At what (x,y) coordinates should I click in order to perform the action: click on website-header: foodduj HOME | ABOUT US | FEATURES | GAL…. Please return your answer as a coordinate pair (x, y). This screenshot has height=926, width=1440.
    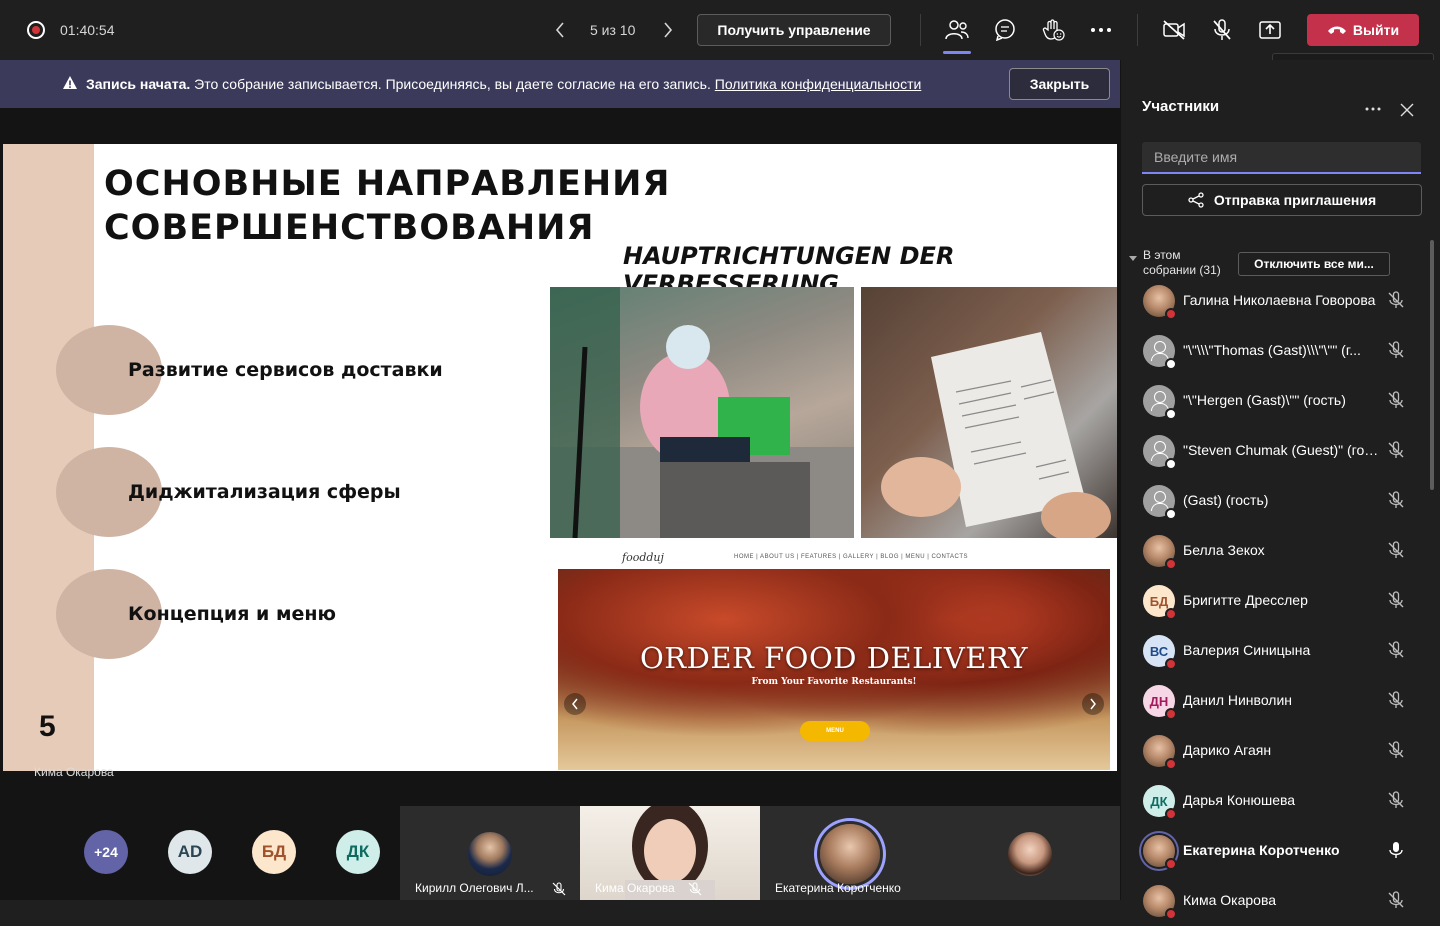
    Looking at the image, I should click on (834, 557).